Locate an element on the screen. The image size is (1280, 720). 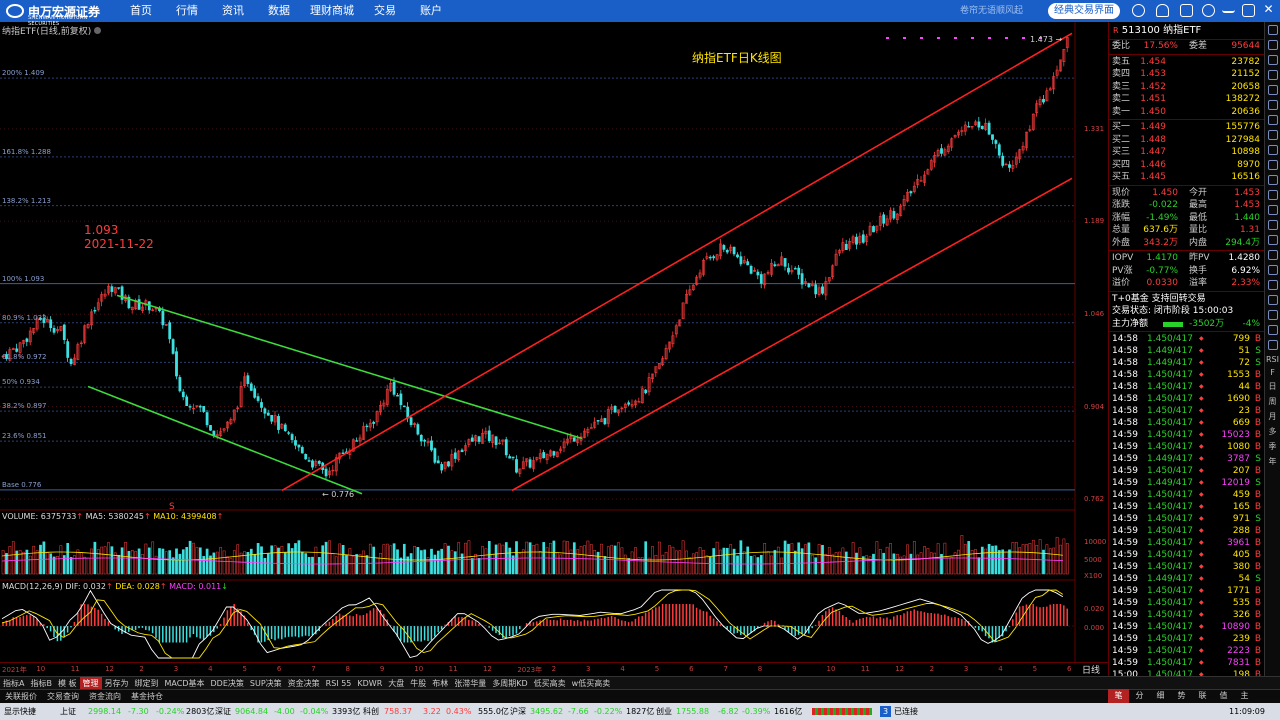
tick-direction: B is located at coordinates (1257, 423).